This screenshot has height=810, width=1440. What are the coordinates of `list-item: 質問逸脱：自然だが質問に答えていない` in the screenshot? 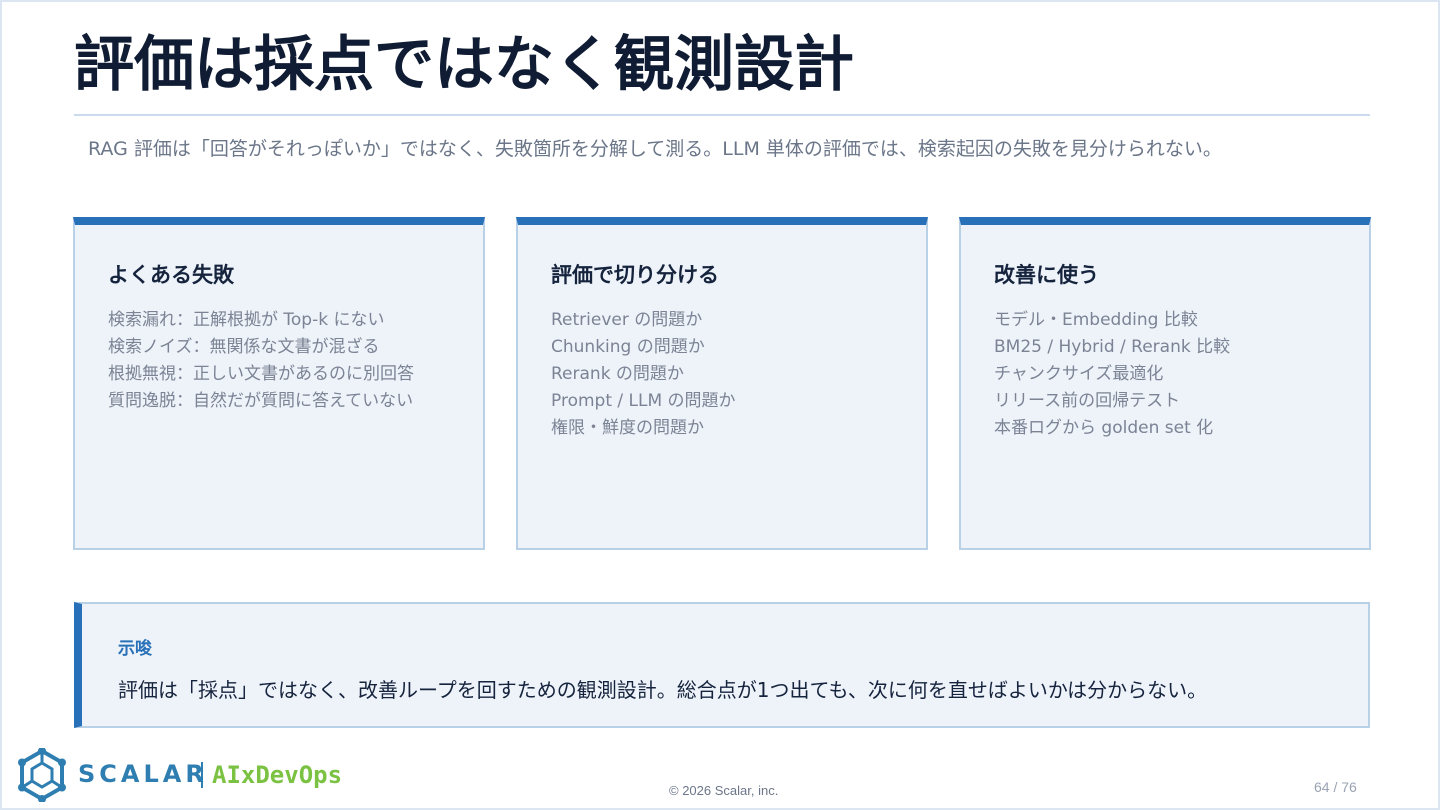 It's located at (261, 401).